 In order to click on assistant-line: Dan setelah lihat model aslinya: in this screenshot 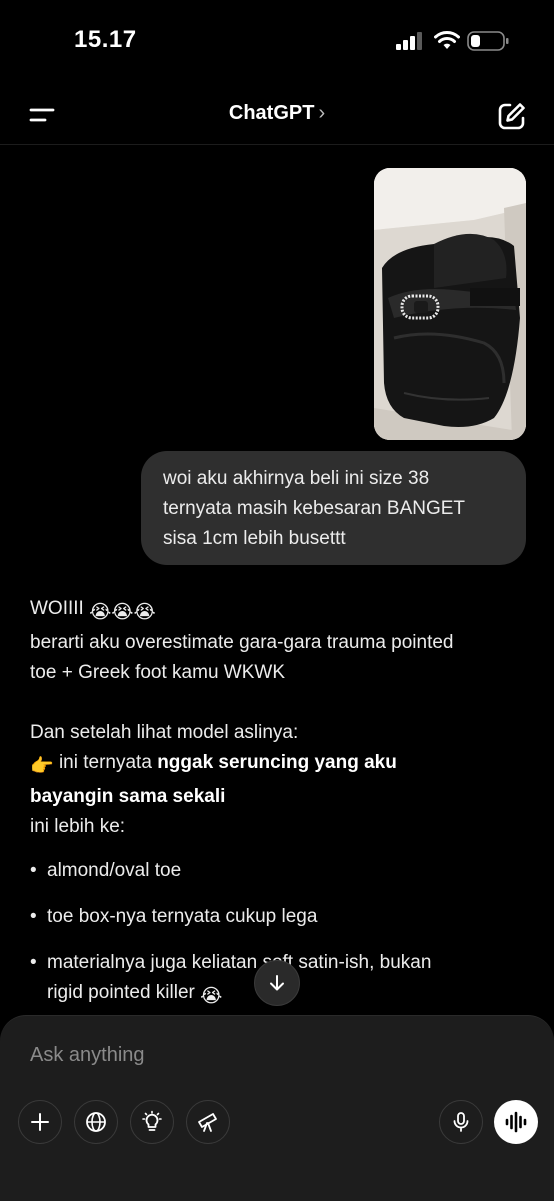, I will do `click(164, 732)`.